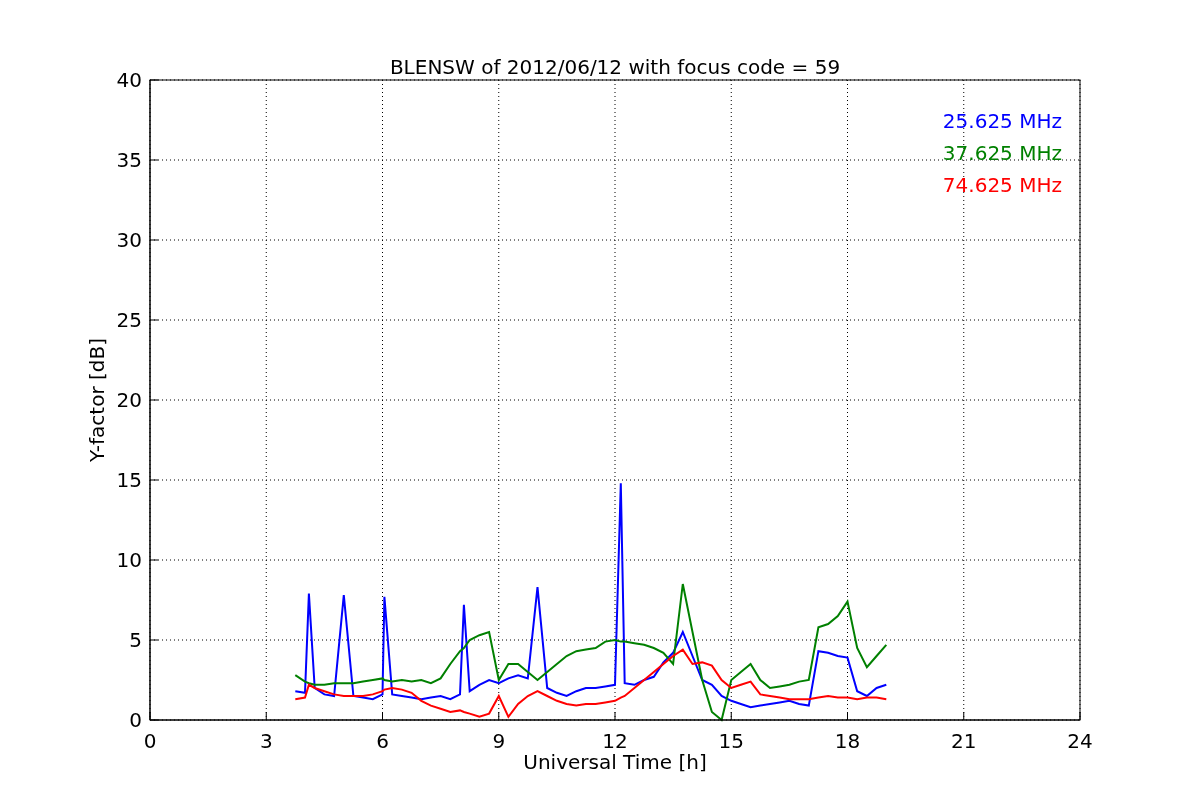 Image resolution: width=1200 pixels, height=800 pixels. Describe the element at coordinates (150, 741) in the screenshot. I see `x-tick-label: 0` at that location.